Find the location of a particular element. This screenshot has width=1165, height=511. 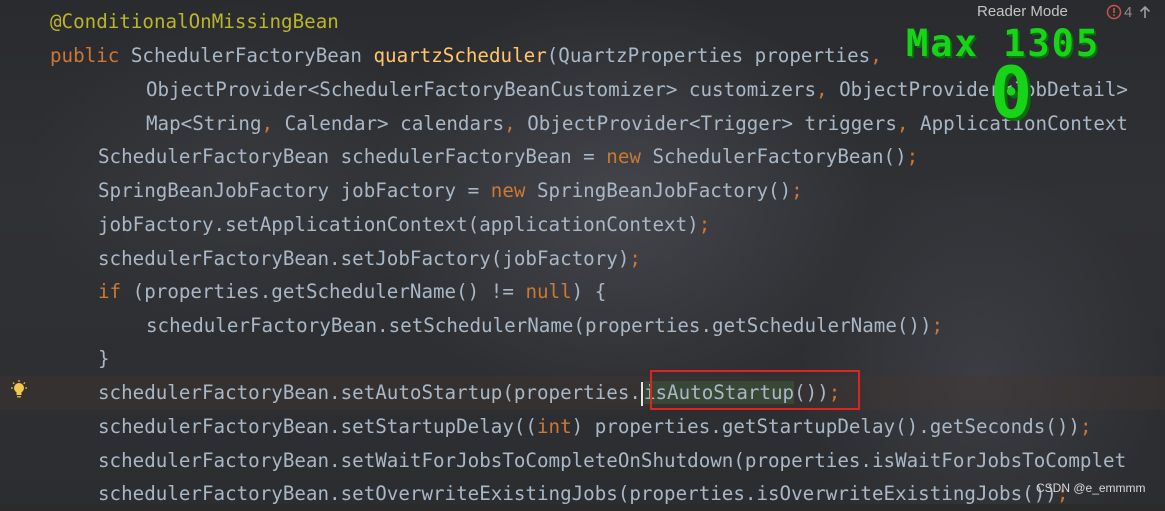

brace-token: } is located at coordinates (104, 358).